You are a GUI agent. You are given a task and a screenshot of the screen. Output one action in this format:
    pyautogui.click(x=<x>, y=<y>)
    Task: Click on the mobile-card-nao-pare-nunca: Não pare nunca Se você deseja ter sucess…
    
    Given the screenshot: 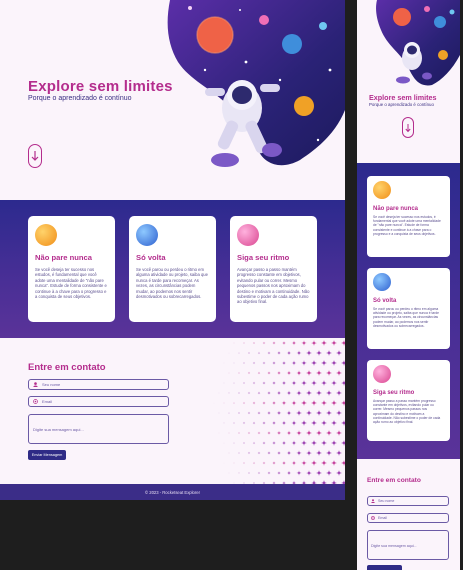 What is the action you would take?
    pyautogui.click(x=408, y=216)
    